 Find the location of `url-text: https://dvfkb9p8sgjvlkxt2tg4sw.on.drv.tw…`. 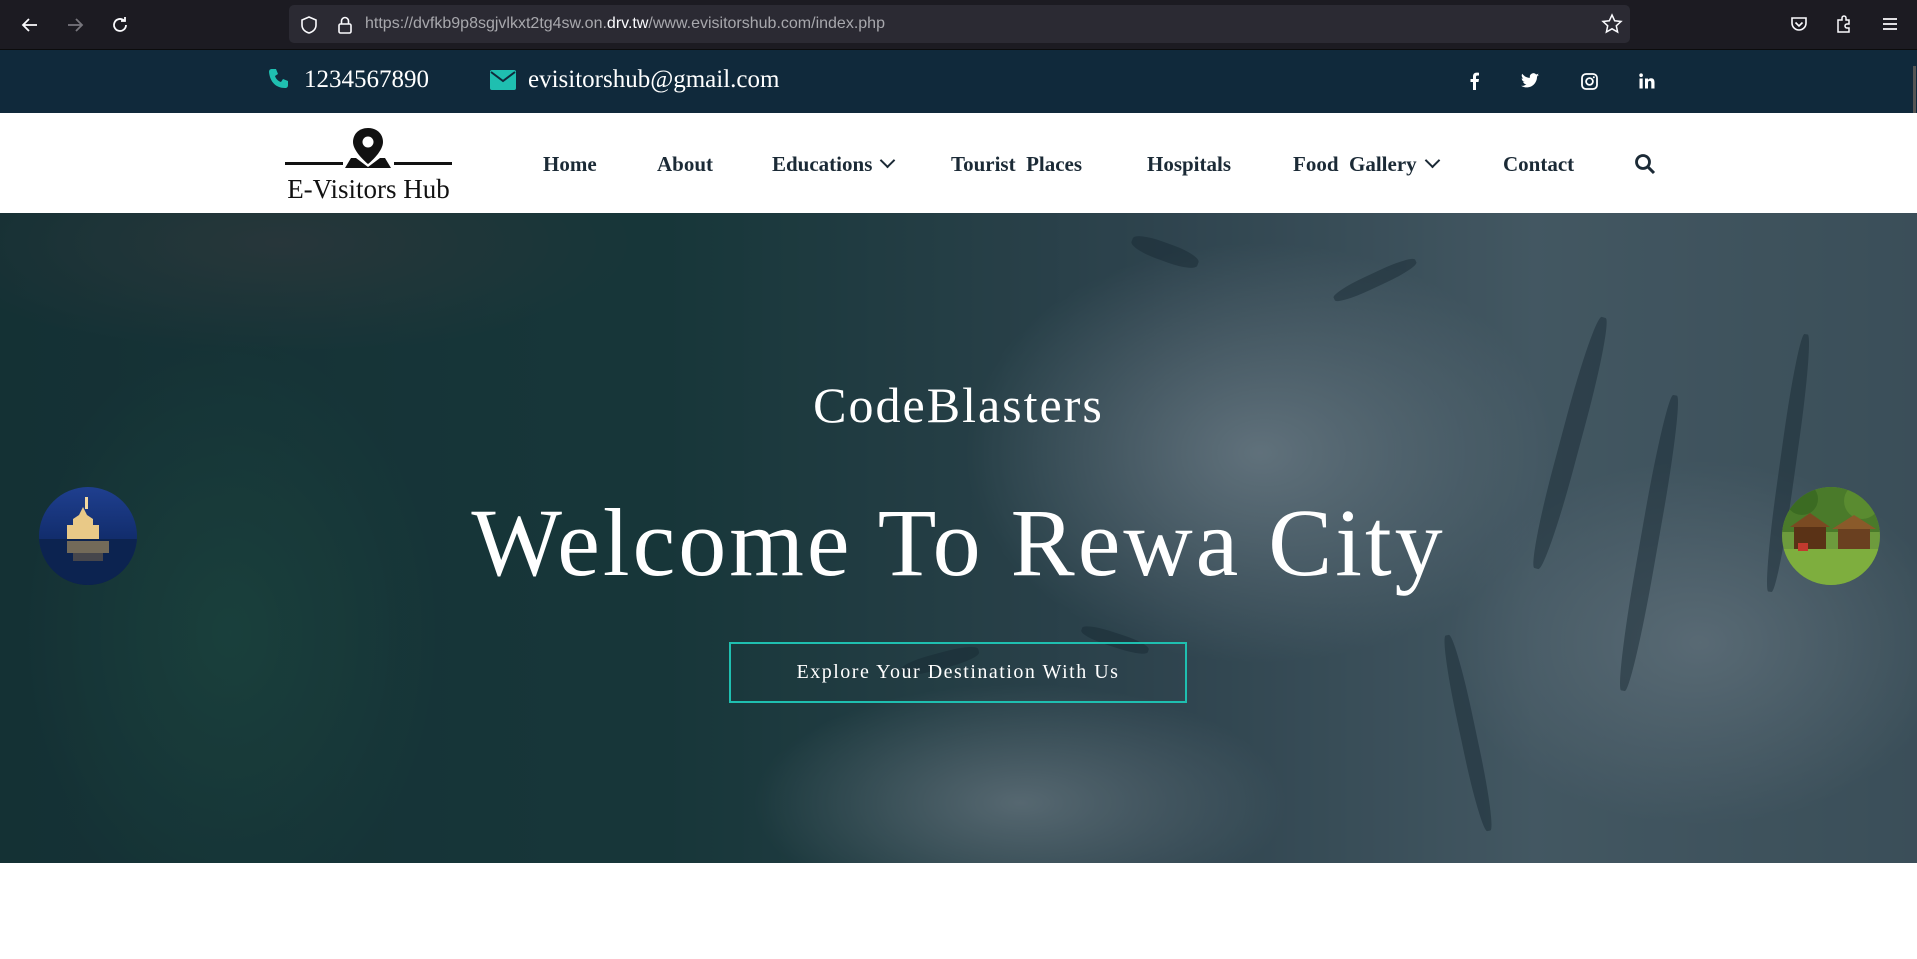

url-text: https://dvfkb9p8sgjvlkxt2tg4sw.on.drv.tw… is located at coordinates (625, 24).